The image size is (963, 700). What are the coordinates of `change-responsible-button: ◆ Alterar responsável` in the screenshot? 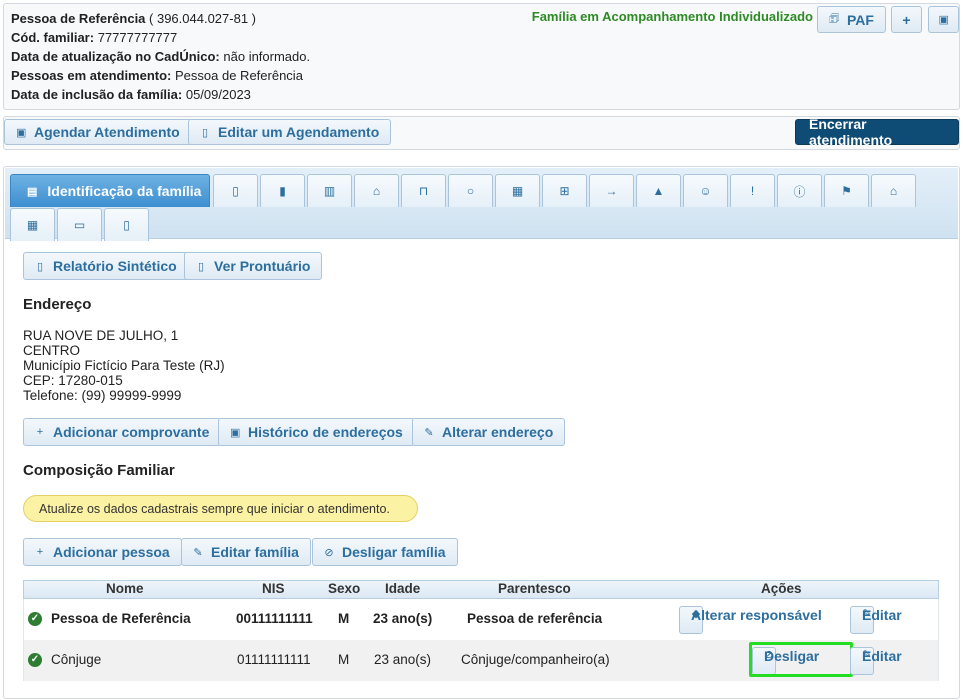 It's located at (750, 620).